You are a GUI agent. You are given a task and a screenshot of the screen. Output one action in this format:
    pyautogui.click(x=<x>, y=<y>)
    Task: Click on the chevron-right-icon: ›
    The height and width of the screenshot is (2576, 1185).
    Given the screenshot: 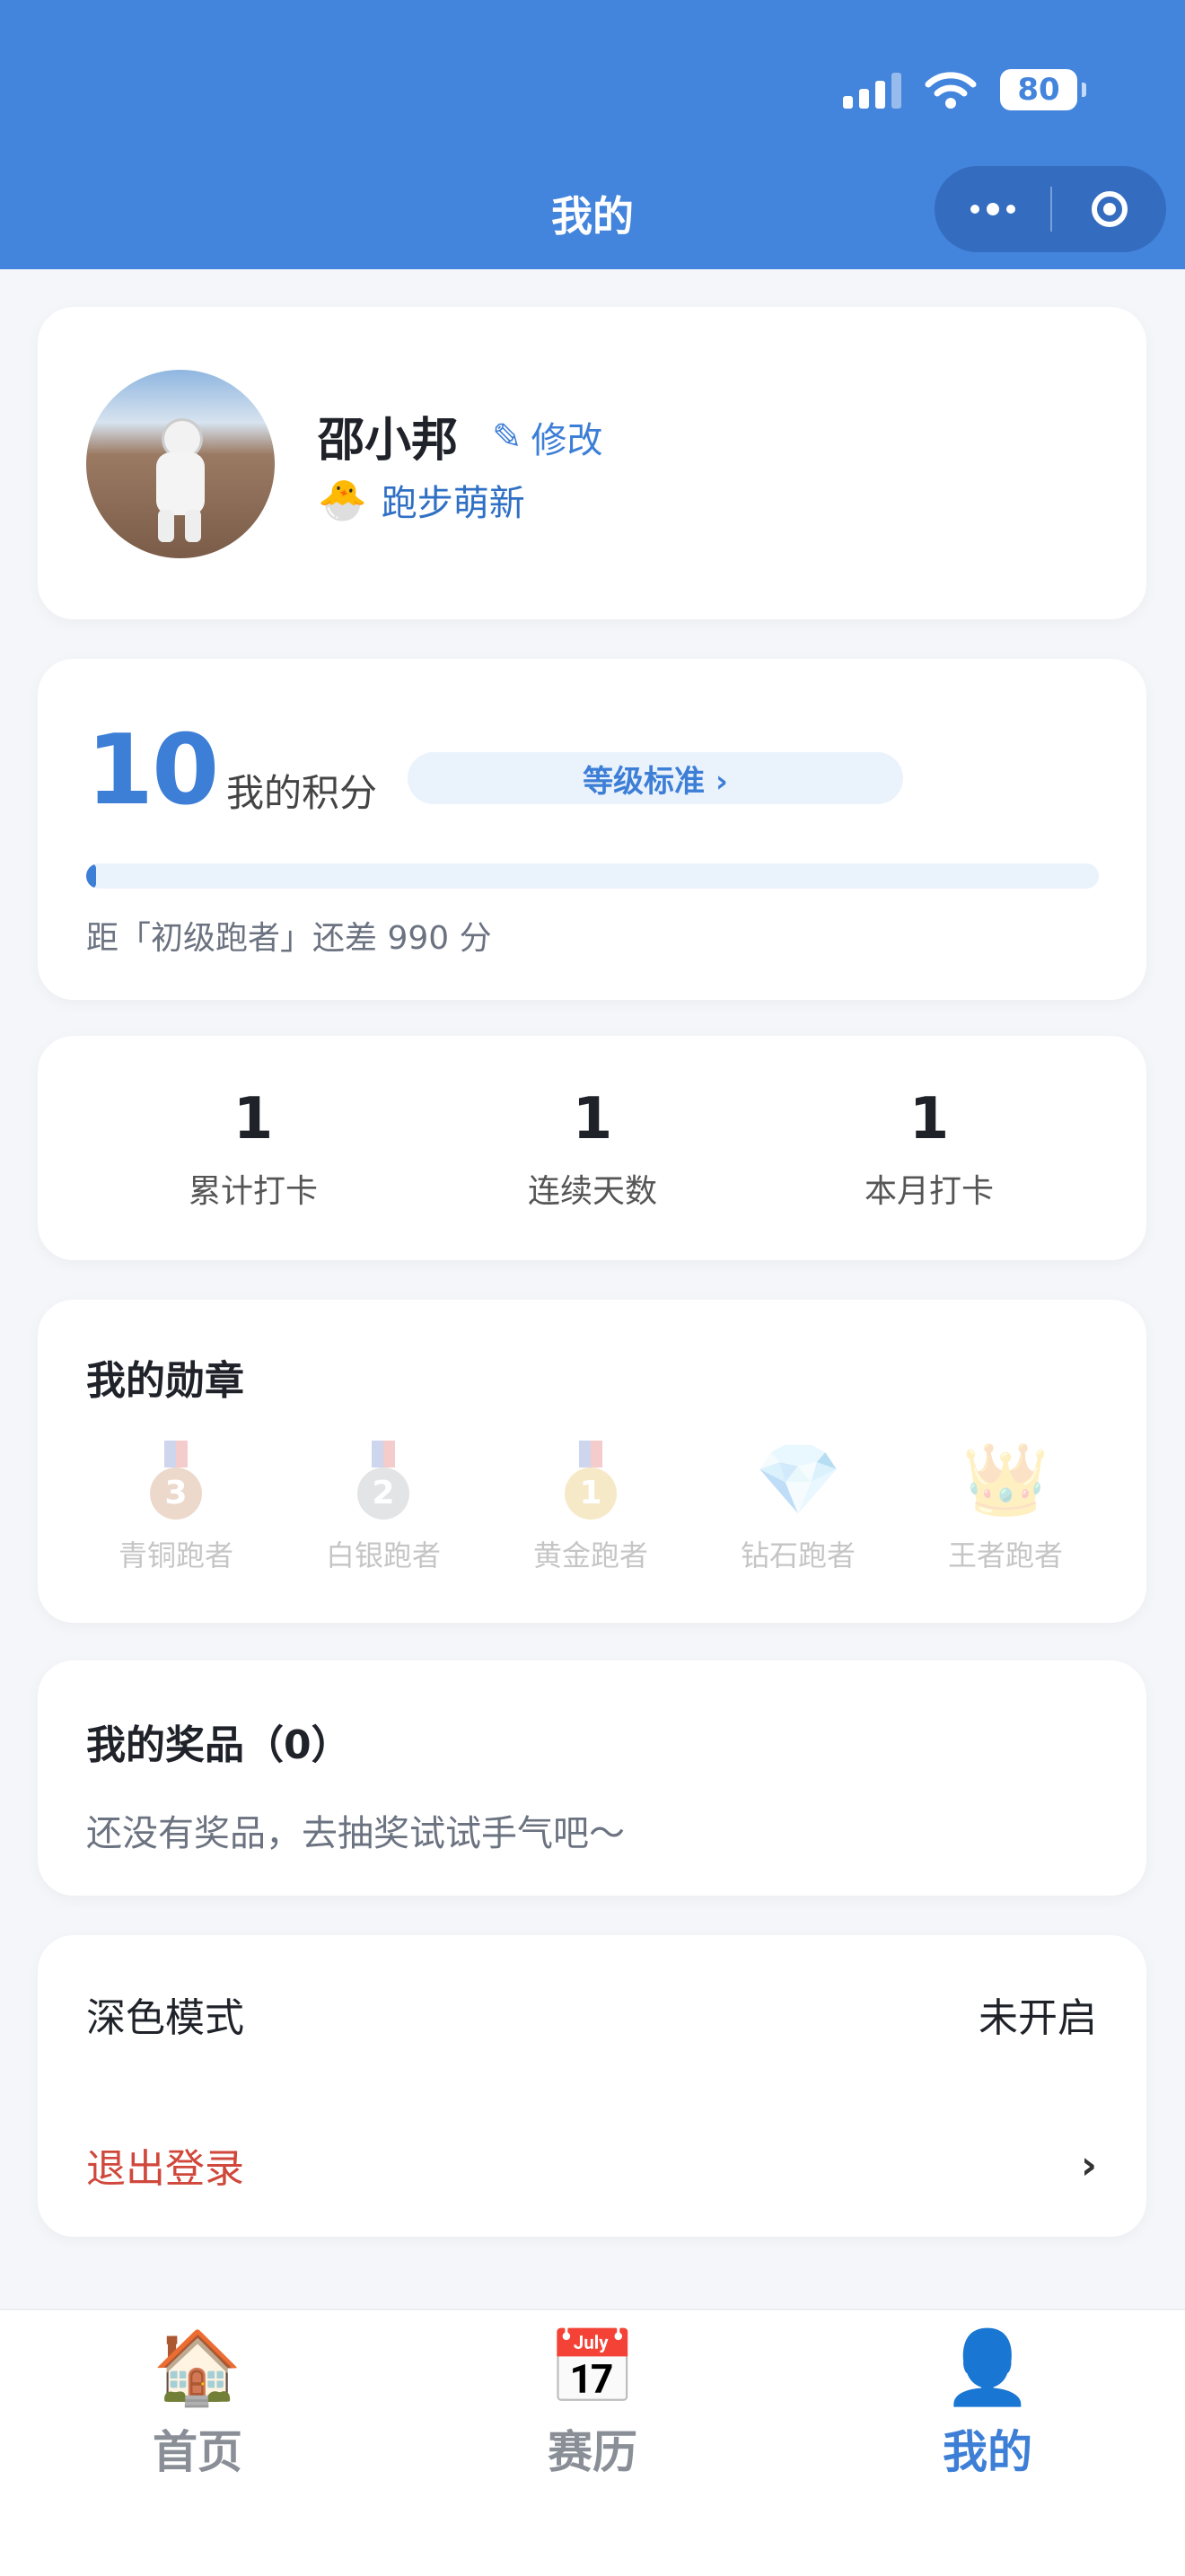 What is the action you would take?
    pyautogui.click(x=1088, y=2165)
    